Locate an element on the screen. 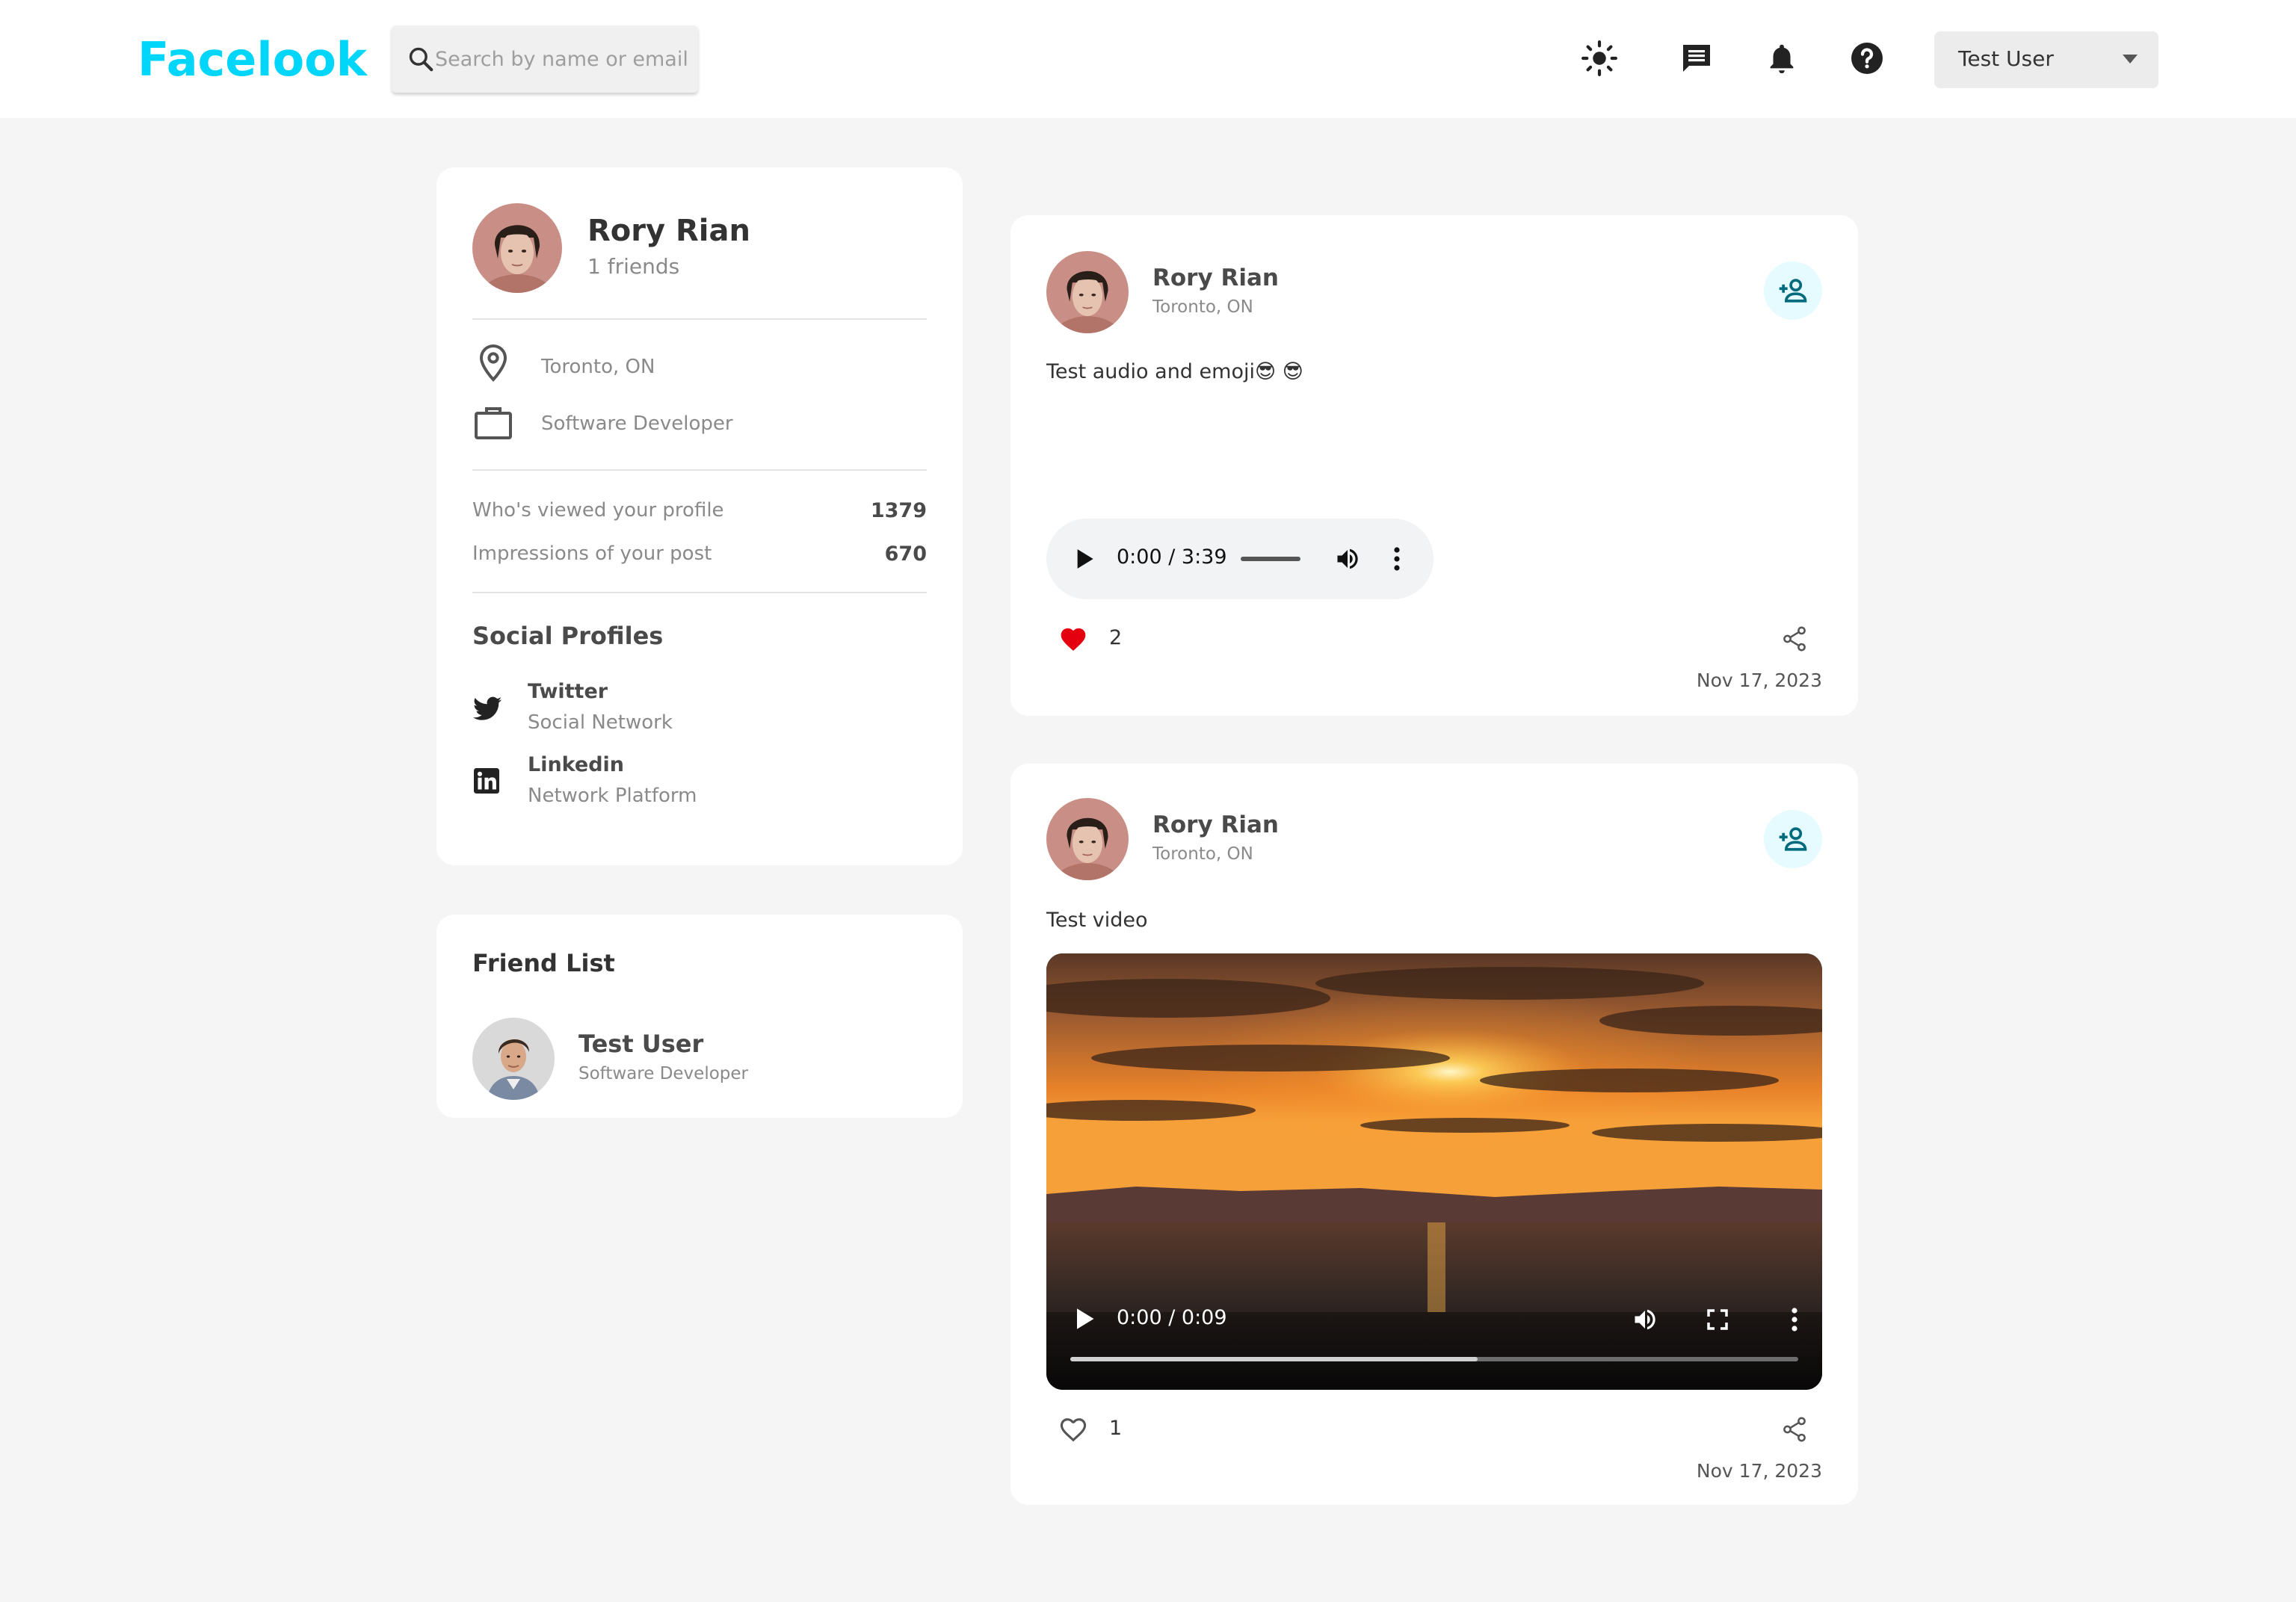 Image resolution: width=2296 pixels, height=1602 pixels. video-progress-track is located at coordinates (1434, 1359).